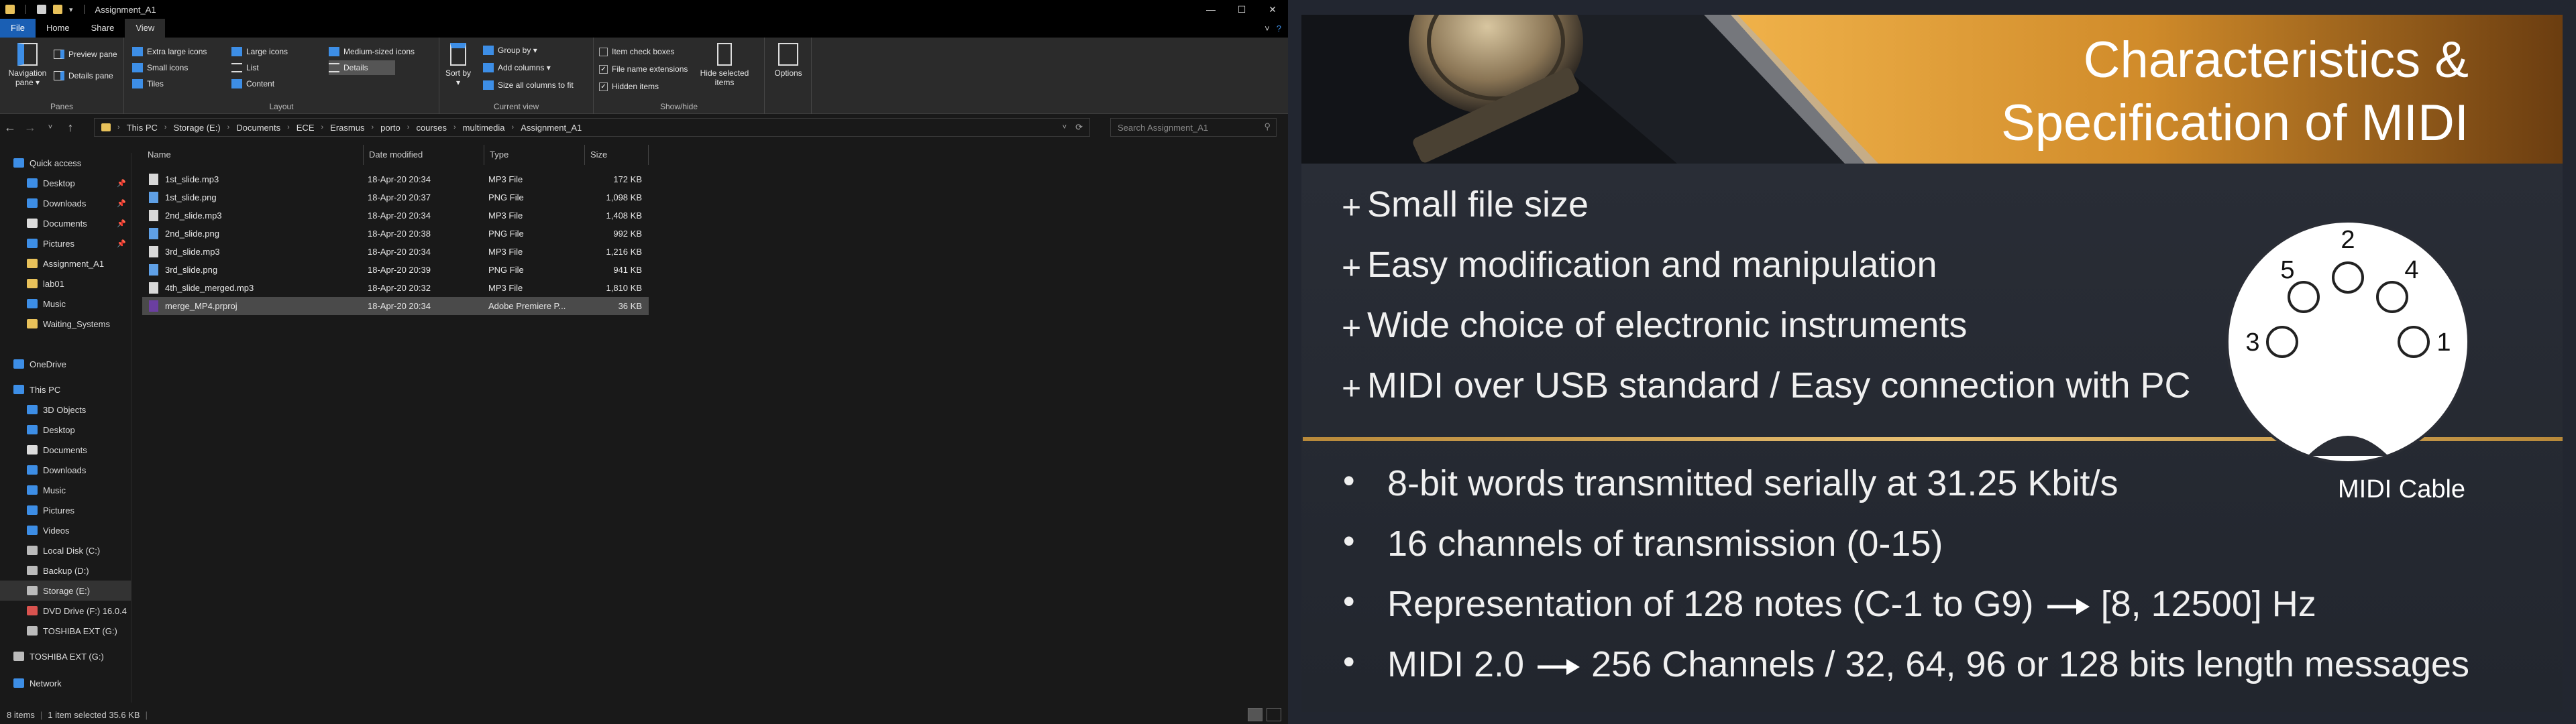 The width and height of the screenshot is (2576, 724). What do you see at coordinates (65, 203) in the screenshot?
I see `nav-item: Downloads 📌` at bounding box center [65, 203].